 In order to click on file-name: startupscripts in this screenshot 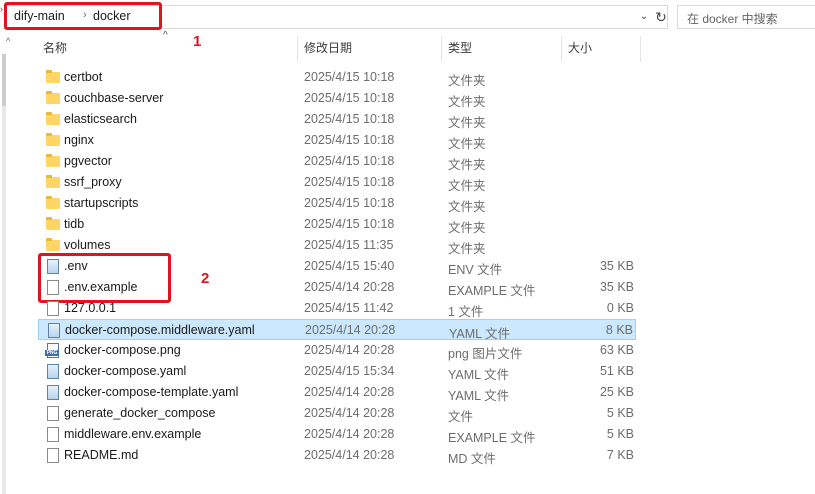, I will do `click(101, 203)`.